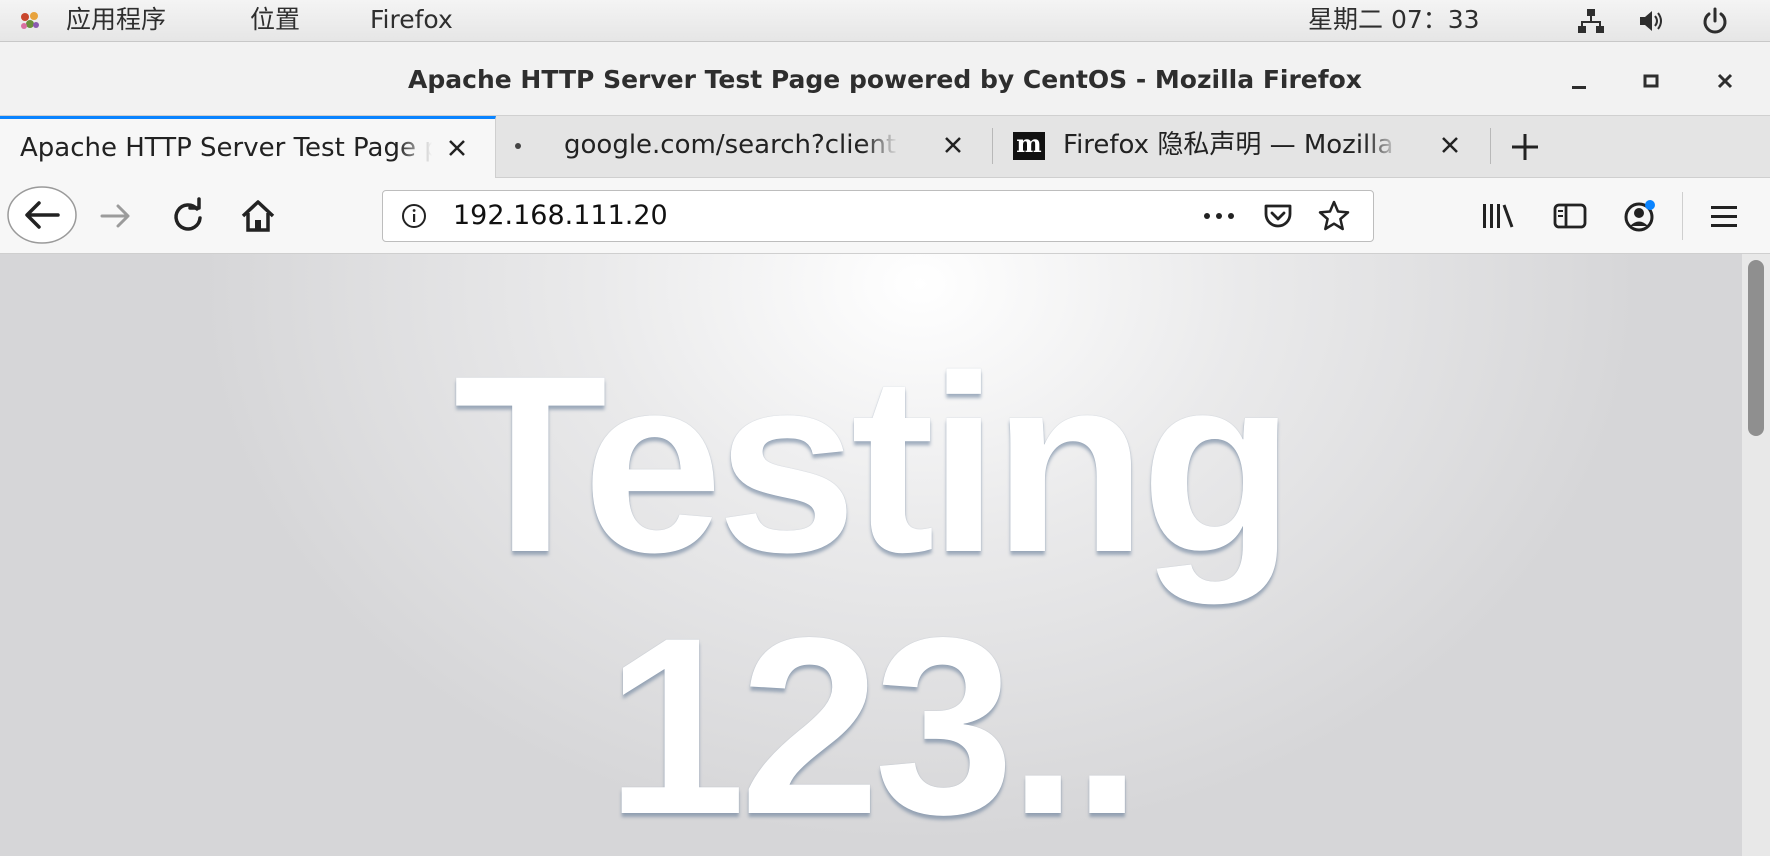 This screenshot has width=1770, height=856. What do you see at coordinates (1724, 216) in the screenshot?
I see `hamburger-menu-icon` at bounding box center [1724, 216].